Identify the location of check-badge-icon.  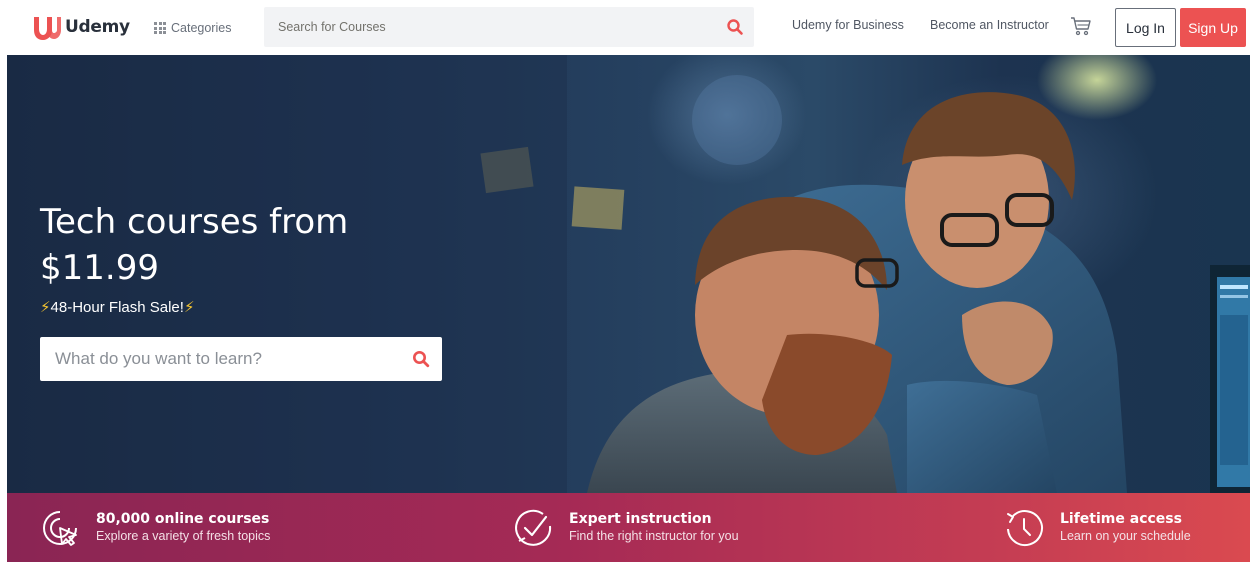
(533, 527).